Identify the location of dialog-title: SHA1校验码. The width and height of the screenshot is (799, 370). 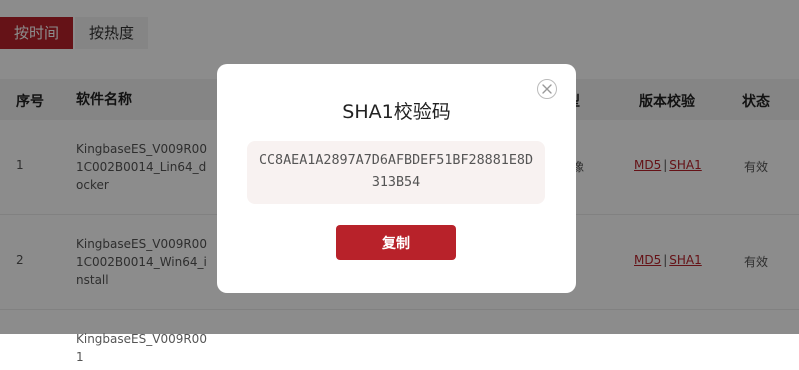
(396, 112).